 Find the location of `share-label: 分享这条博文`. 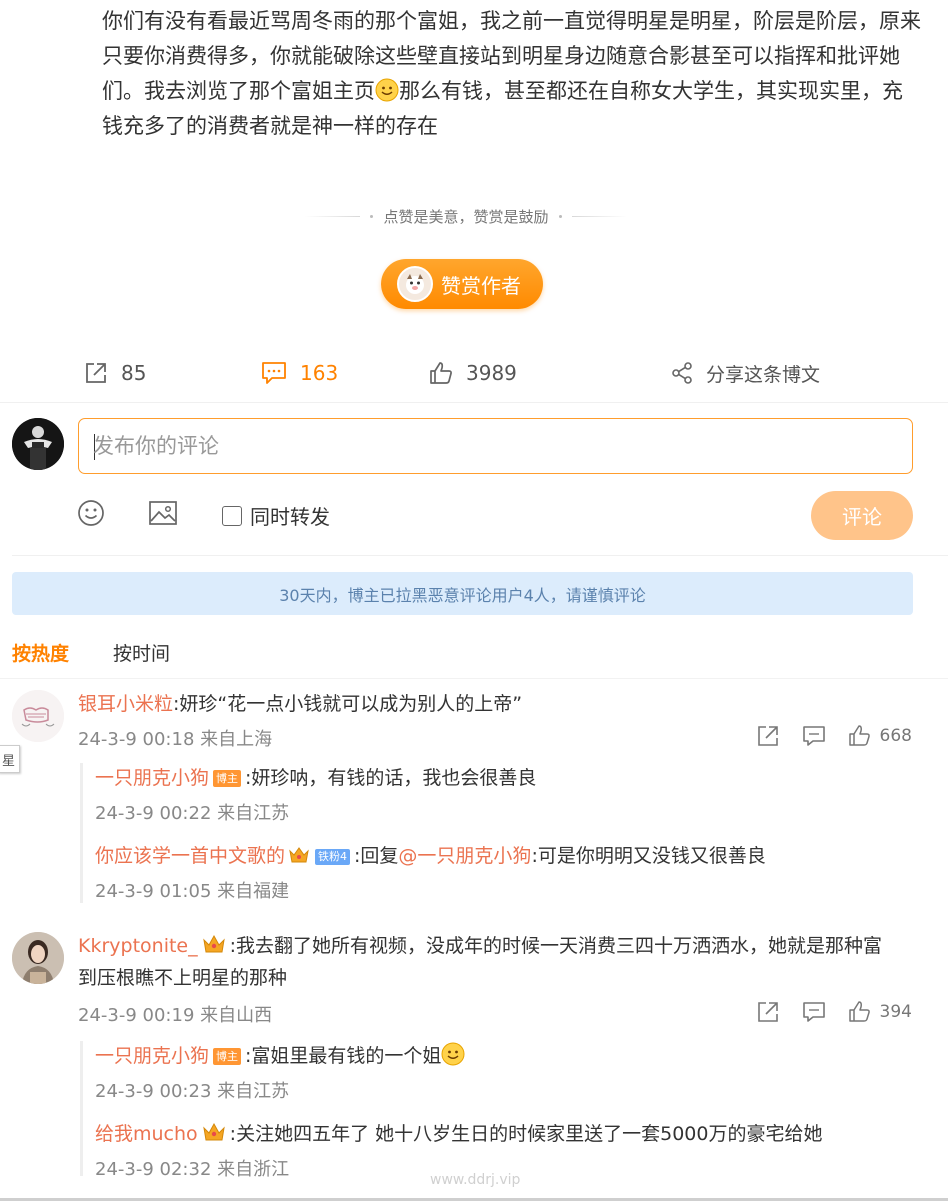

share-label: 分享这条博文 is located at coordinates (763, 374).